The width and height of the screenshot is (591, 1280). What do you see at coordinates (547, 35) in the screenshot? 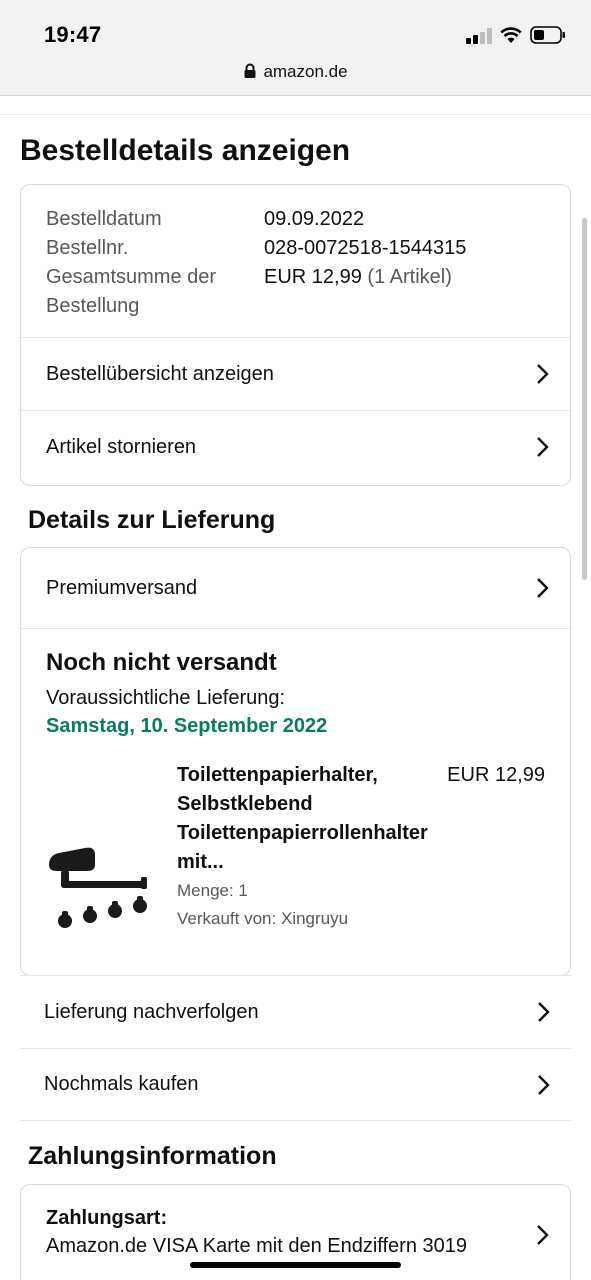
I see `battery-icon` at bounding box center [547, 35].